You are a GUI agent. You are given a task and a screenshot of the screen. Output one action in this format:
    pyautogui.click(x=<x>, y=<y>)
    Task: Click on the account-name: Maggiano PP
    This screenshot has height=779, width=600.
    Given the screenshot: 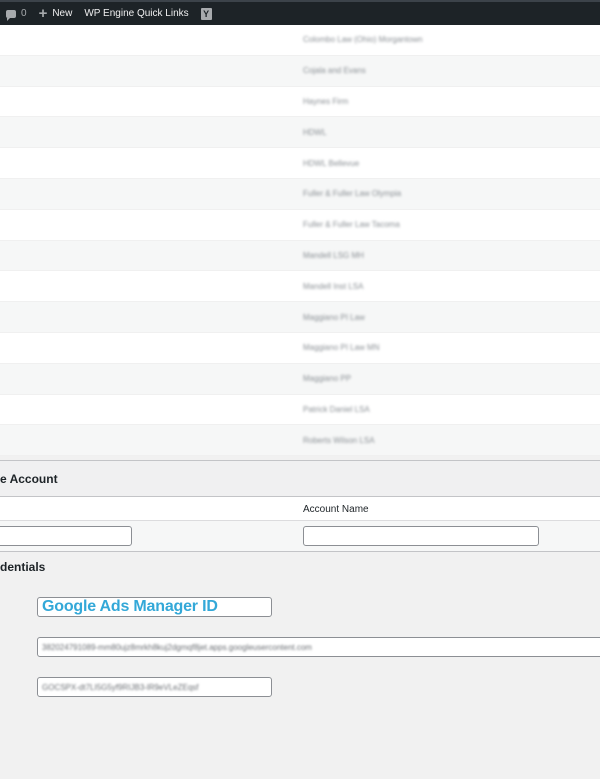 What is the action you would take?
    pyautogui.click(x=327, y=379)
    